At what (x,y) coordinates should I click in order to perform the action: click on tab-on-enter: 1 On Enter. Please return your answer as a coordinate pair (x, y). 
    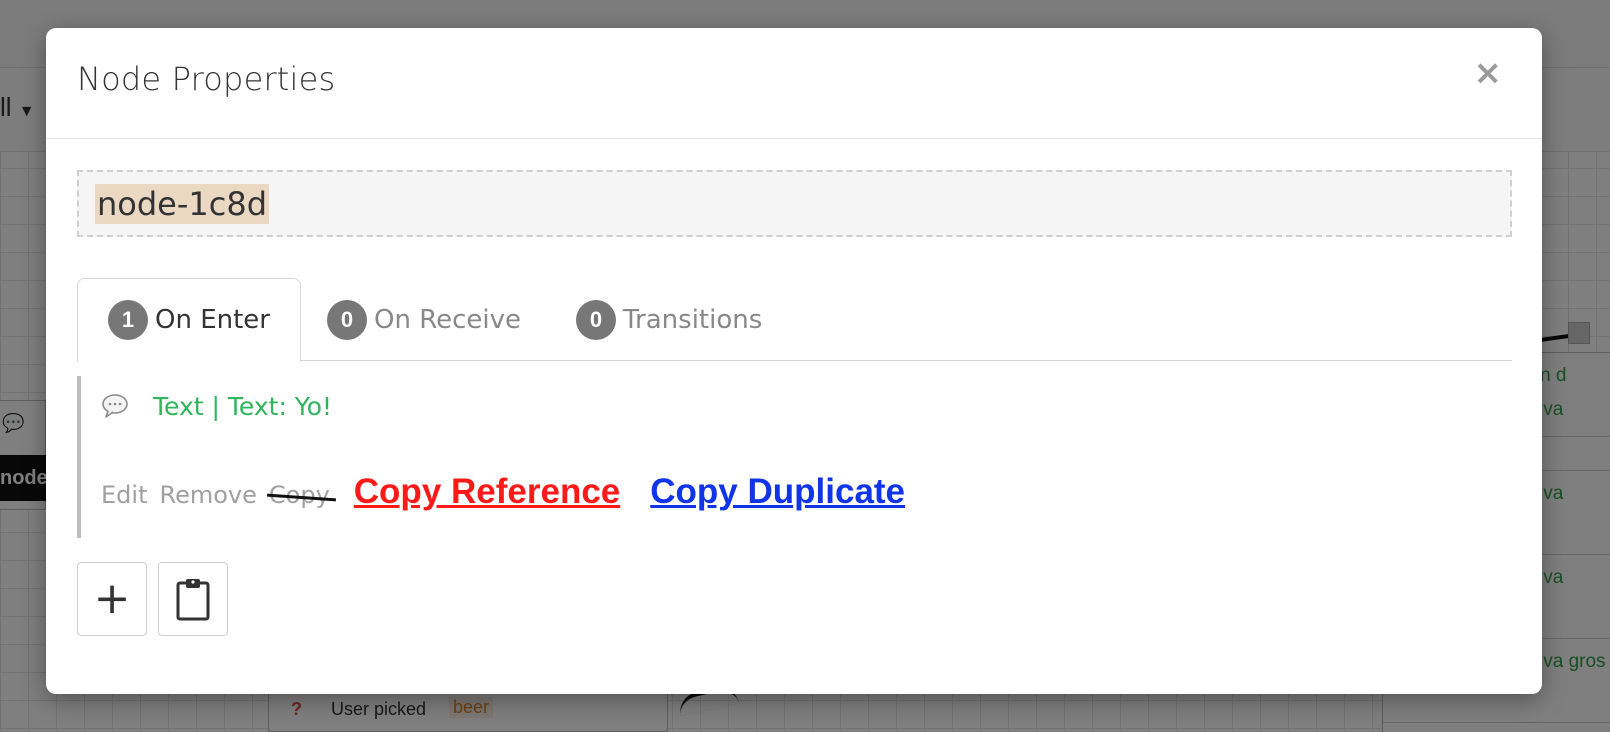
    Looking at the image, I should click on (189, 320).